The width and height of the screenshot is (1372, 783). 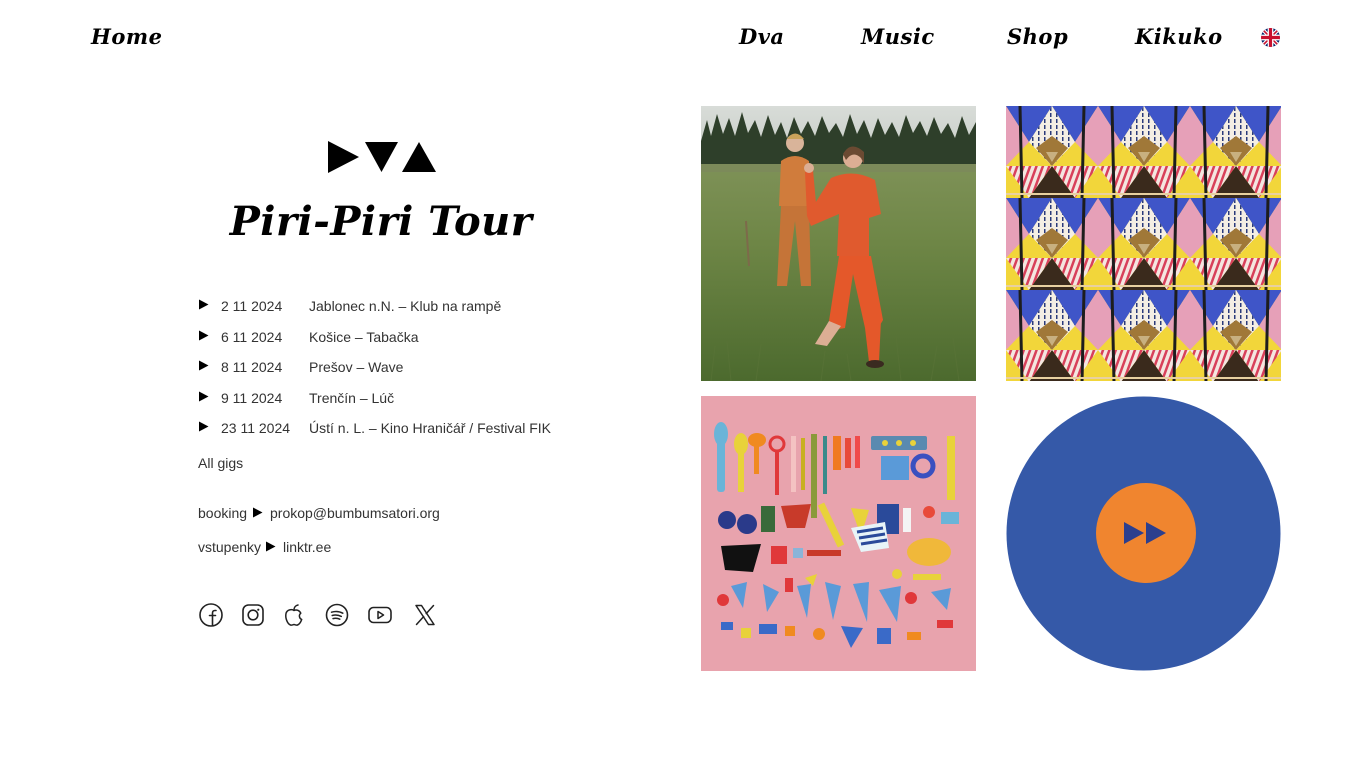 I want to click on gig-item: 6 11 2024 Košice – Tabačka, so click(x=398, y=341).